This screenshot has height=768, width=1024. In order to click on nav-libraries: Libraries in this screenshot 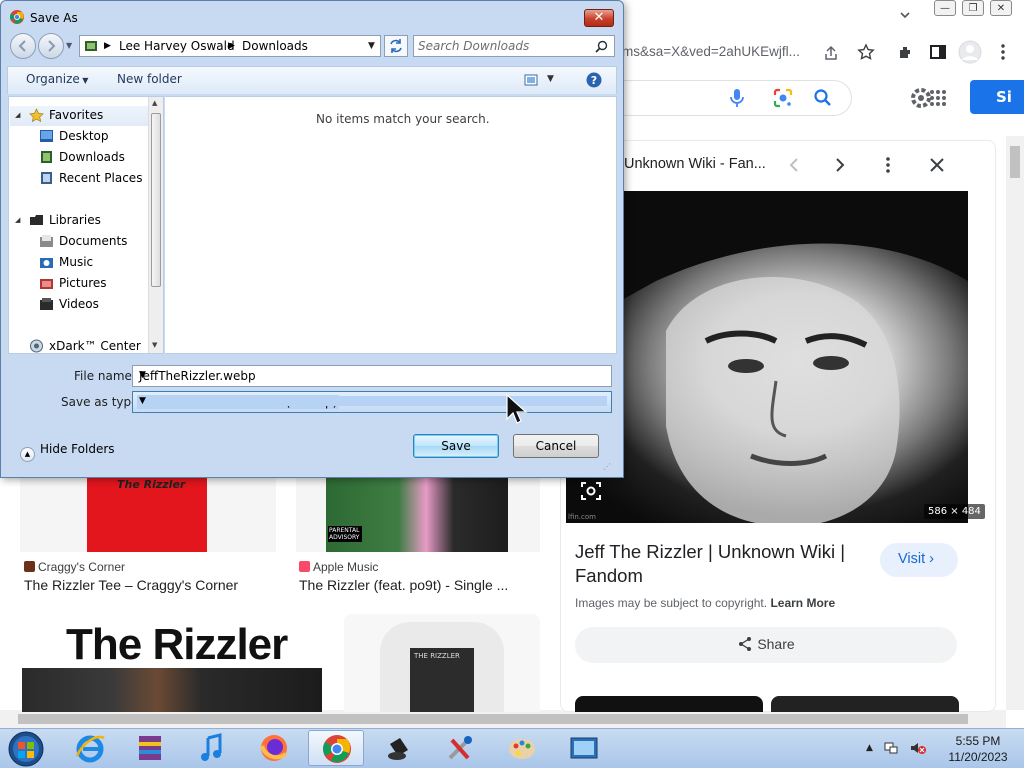, I will do `click(65, 220)`.